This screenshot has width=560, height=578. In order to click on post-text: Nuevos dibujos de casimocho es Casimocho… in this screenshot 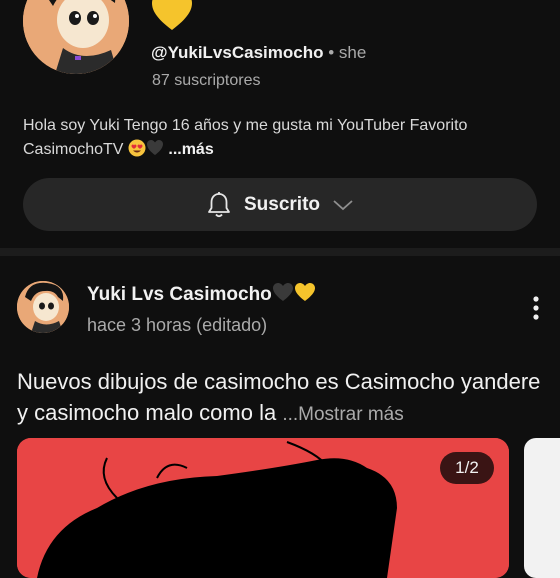, I will do `click(282, 398)`.